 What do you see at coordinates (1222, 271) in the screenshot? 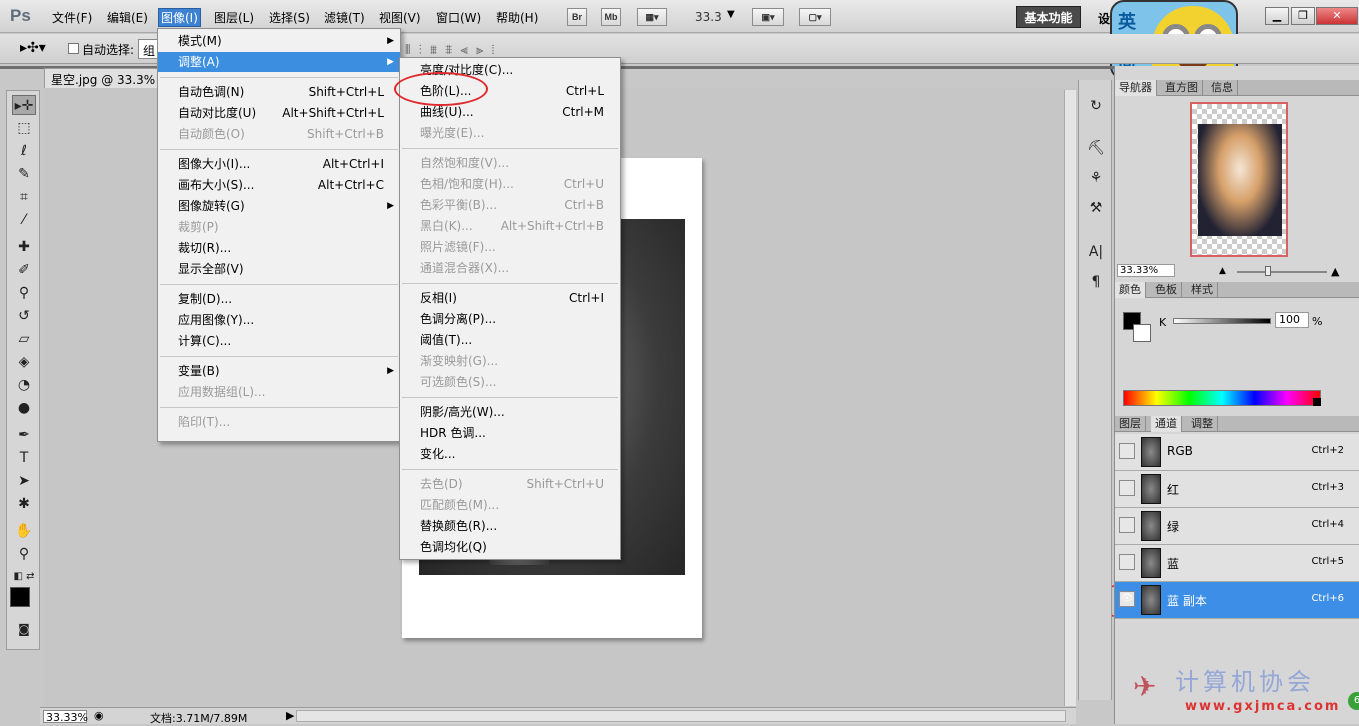
I see `zoom-out-icon: ▲` at bounding box center [1222, 271].